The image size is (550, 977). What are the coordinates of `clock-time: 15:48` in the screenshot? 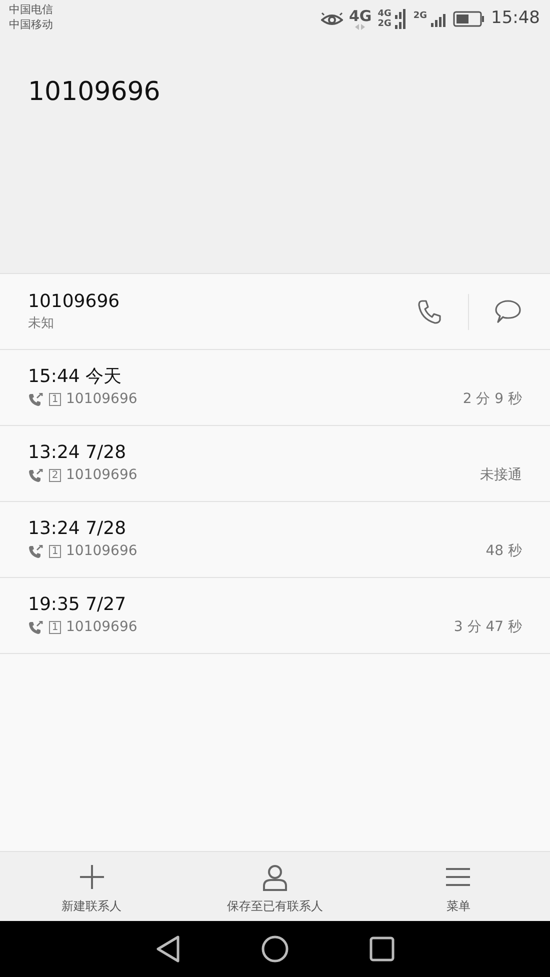 It's located at (515, 18).